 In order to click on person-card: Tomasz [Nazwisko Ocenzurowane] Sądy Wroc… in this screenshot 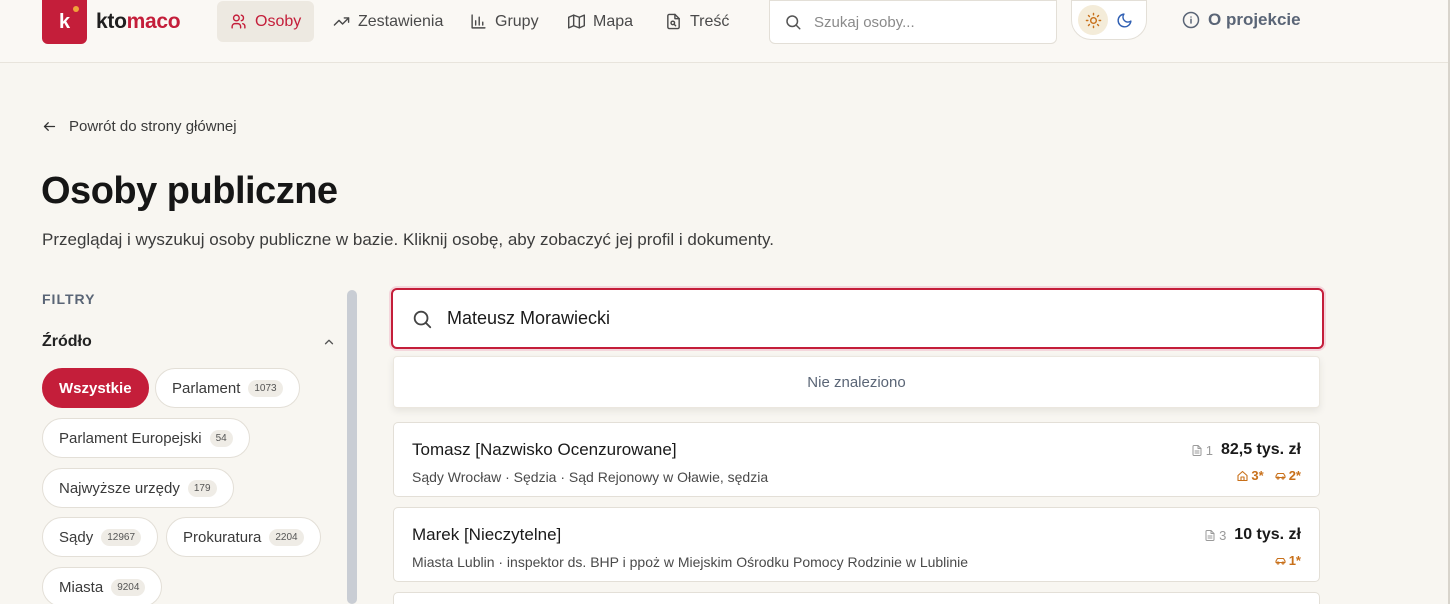, I will do `click(856, 459)`.